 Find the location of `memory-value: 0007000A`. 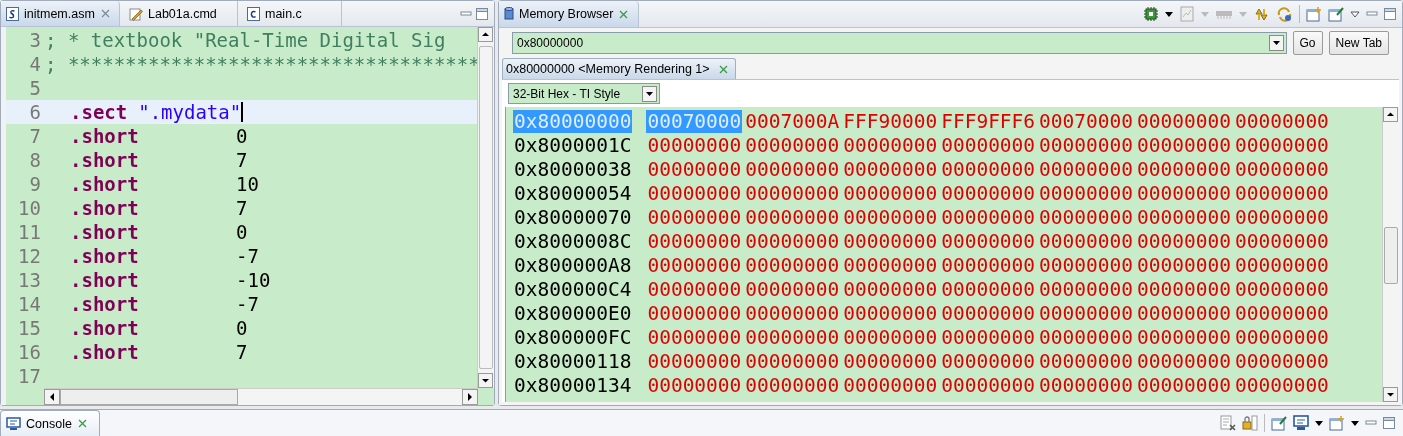

memory-value: 0007000A is located at coordinates (792, 121).